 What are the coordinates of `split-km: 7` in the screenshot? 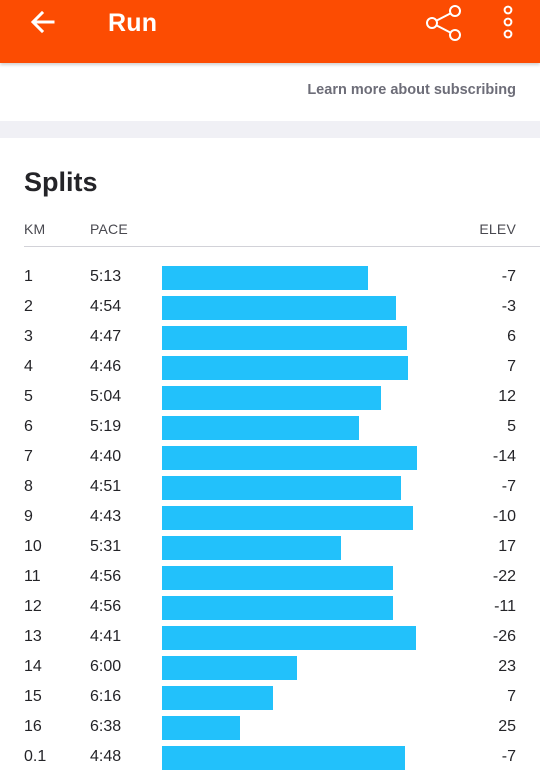 It's located at (28, 456).